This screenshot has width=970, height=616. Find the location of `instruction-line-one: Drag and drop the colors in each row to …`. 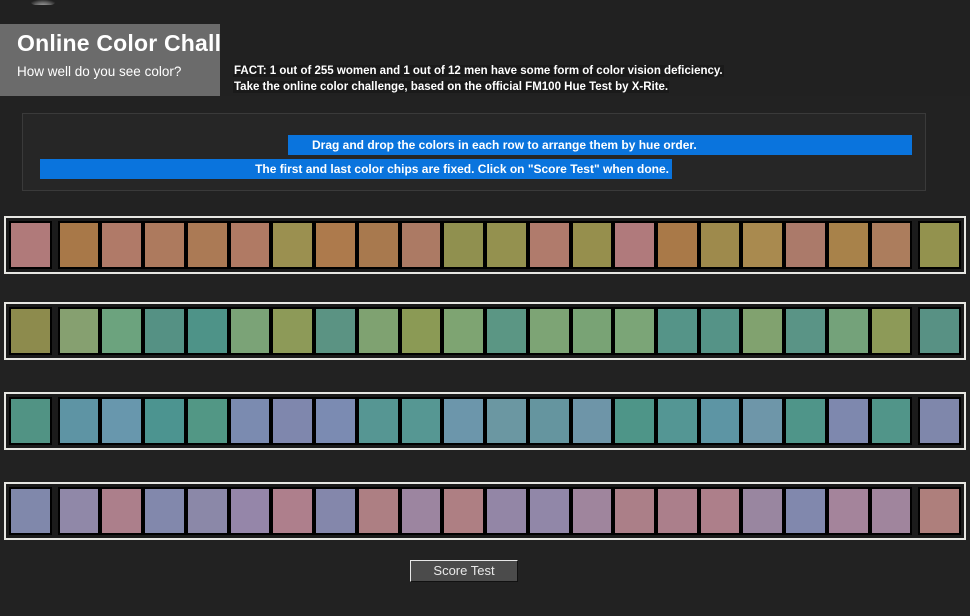

instruction-line-one: Drag and drop the colors in each row to … is located at coordinates (600, 145).